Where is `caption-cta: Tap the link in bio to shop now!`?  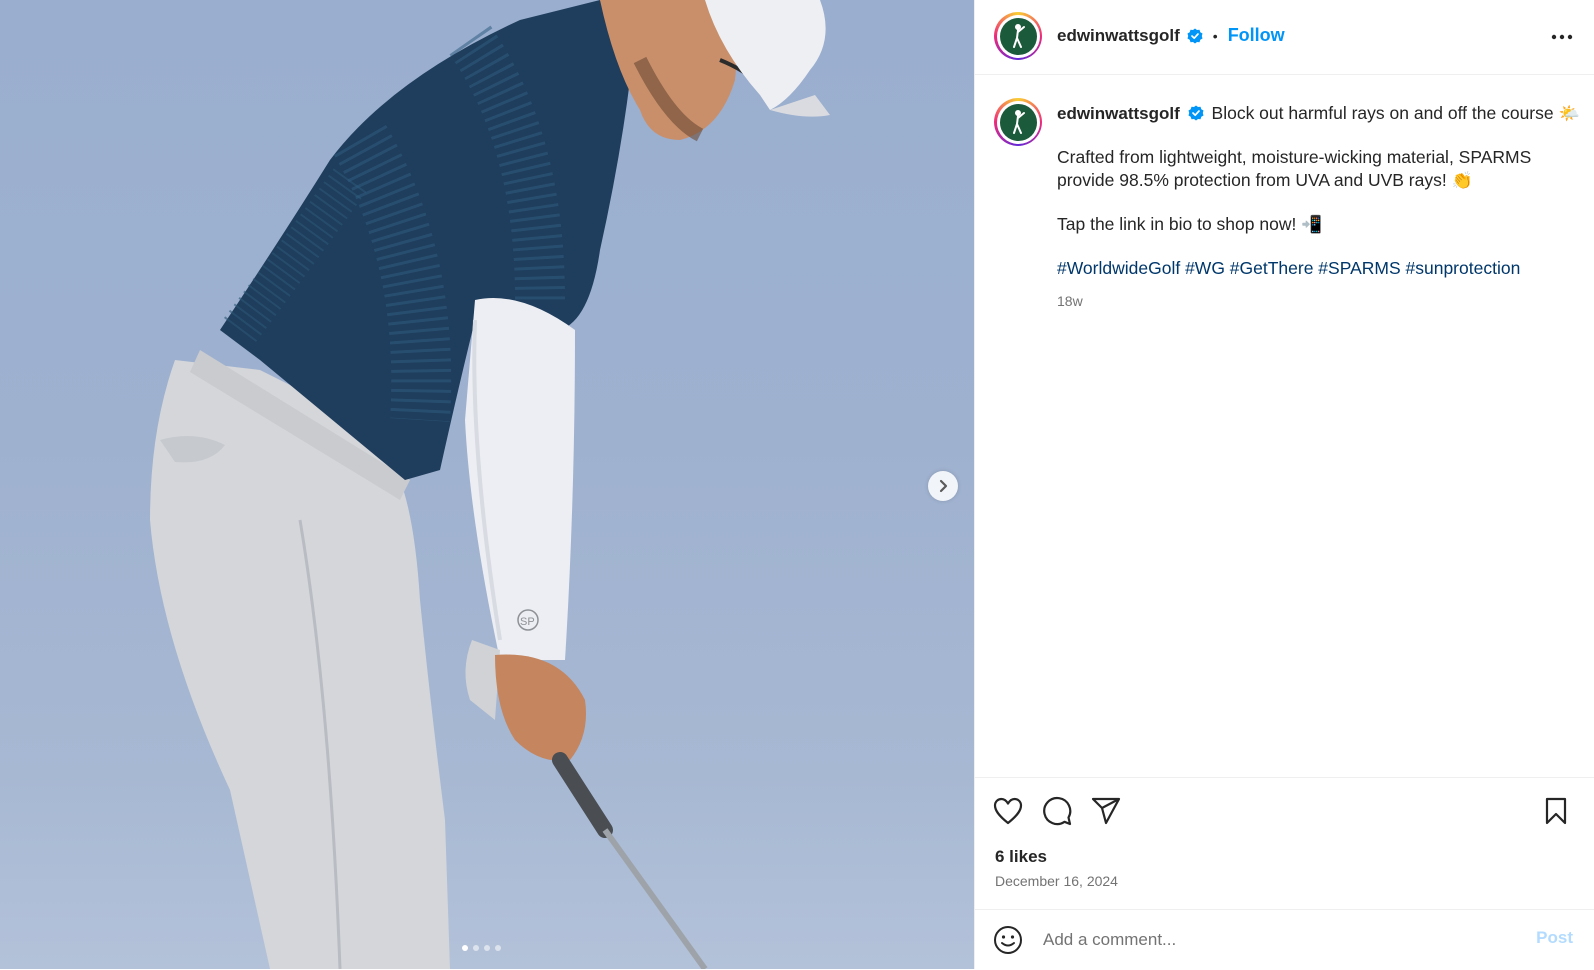 caption-cta: Tap the link in bio to shop now! is located at coordinates (1177, 224).